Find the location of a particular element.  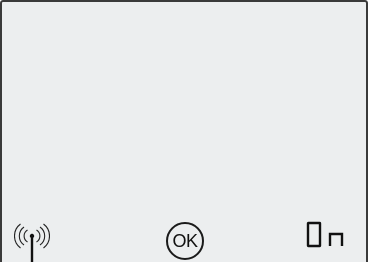

ok-button-label: OK is located at coordinates (185, 241).